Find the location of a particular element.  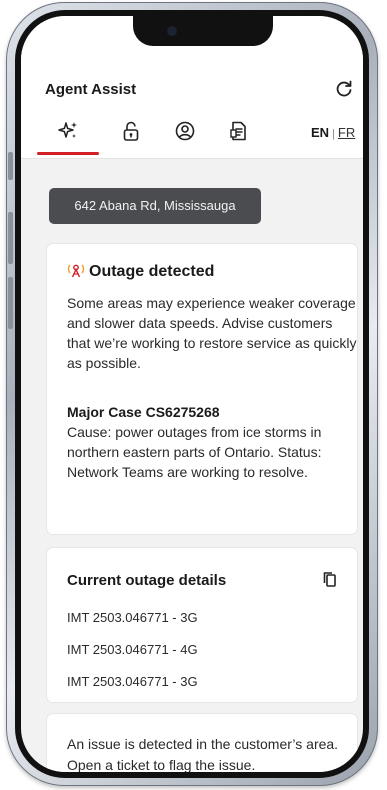

details-title: Current outage details is located at coordinates (147, 580).